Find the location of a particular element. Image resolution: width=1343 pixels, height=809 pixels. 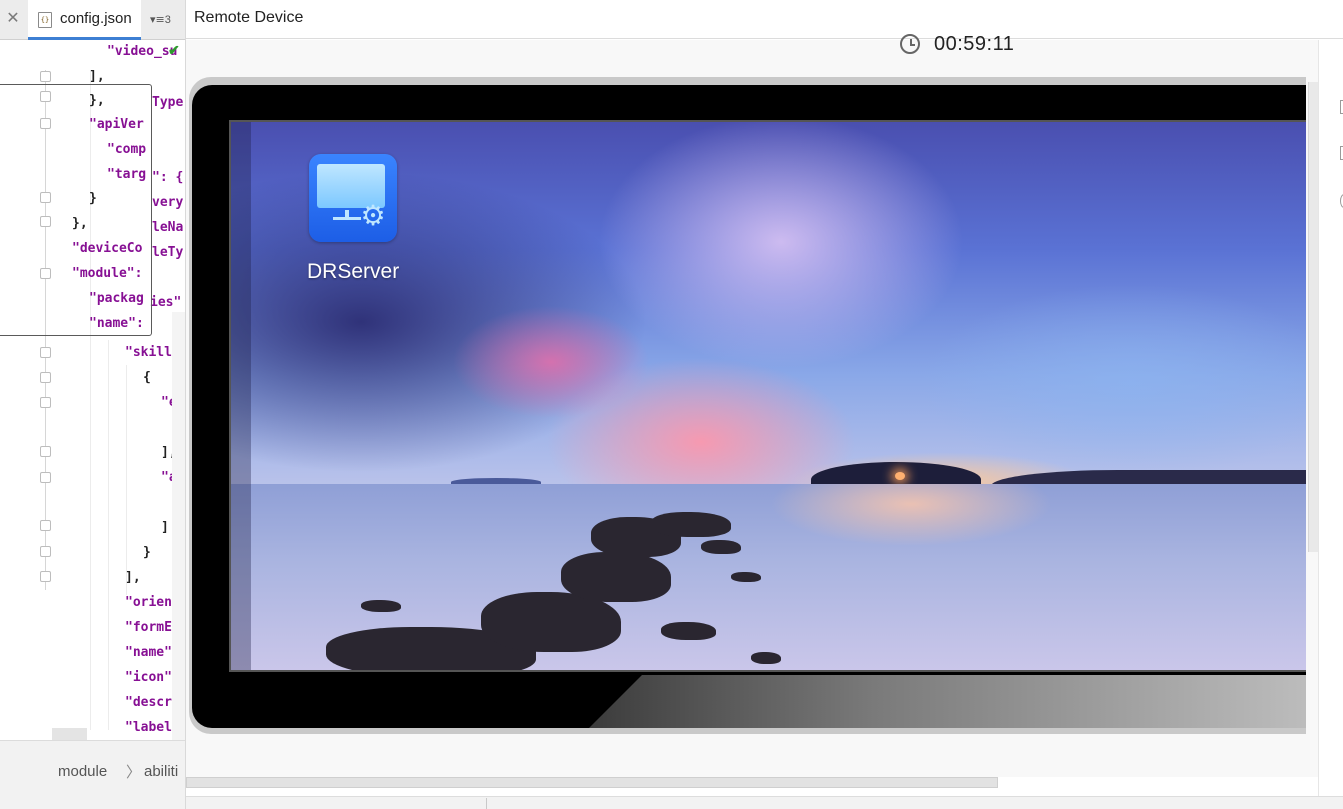

drserver-app-icon: ⚙ is located at coordinates (353, 198).